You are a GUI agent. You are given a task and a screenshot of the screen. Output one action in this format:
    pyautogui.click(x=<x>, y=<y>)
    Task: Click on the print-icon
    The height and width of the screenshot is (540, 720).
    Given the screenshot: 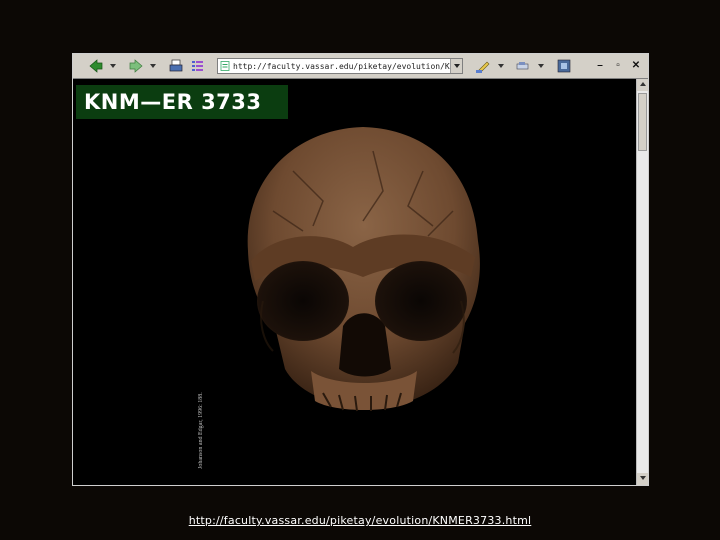 What is the action you would take?
    pyautogui.click(x=176, y=65)
    